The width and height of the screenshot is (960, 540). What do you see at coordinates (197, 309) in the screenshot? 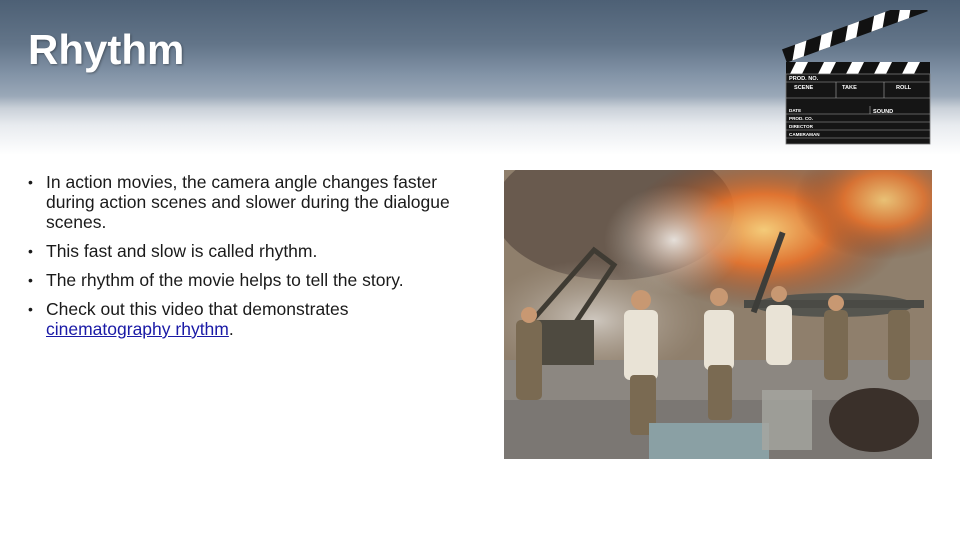
I see `bullet-text-prefix: Check out this video that demonstrates` at bounding box center [197, 309].